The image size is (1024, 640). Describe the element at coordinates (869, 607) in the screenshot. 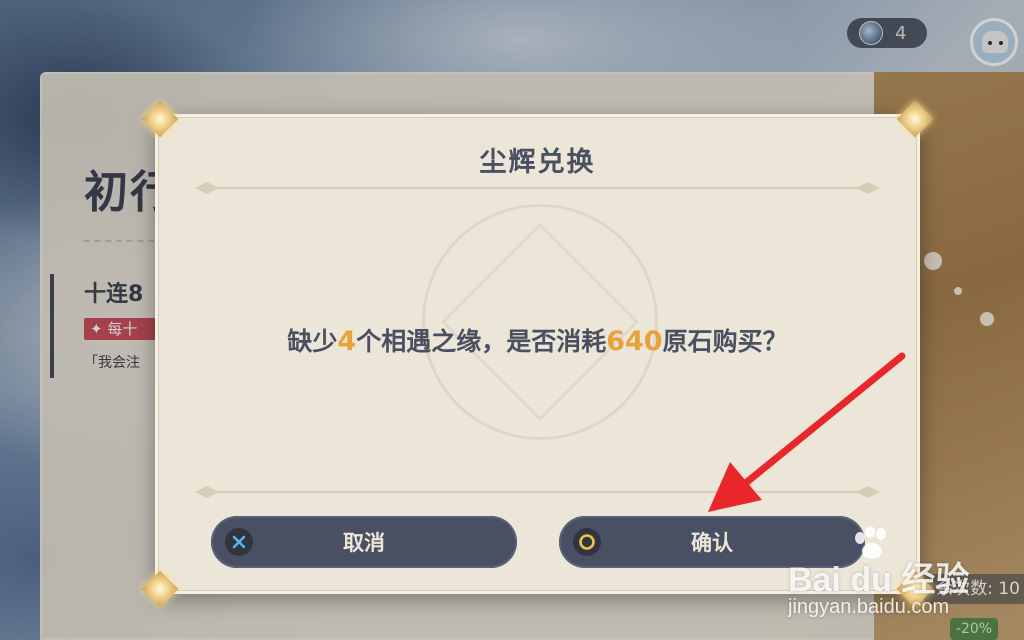

I see `watermark-url: jingyan.baidu.com` at that location.